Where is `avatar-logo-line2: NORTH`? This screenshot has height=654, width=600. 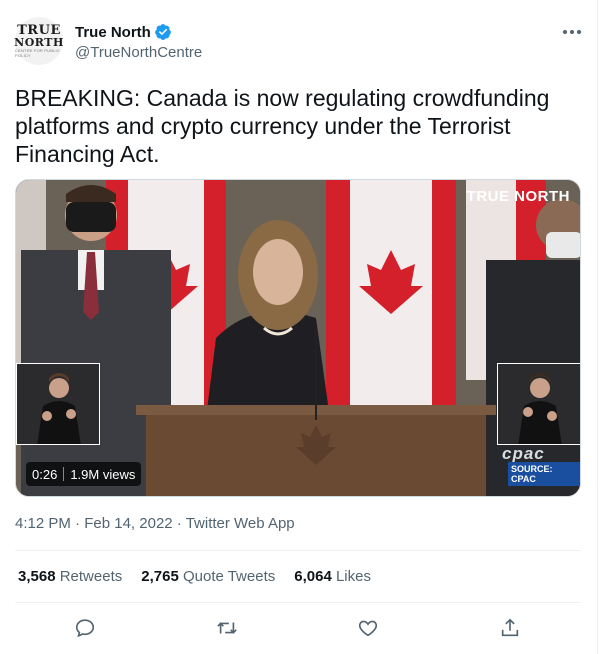 avatar-logo-line2: NORTH is located at coordinates (39, 42).